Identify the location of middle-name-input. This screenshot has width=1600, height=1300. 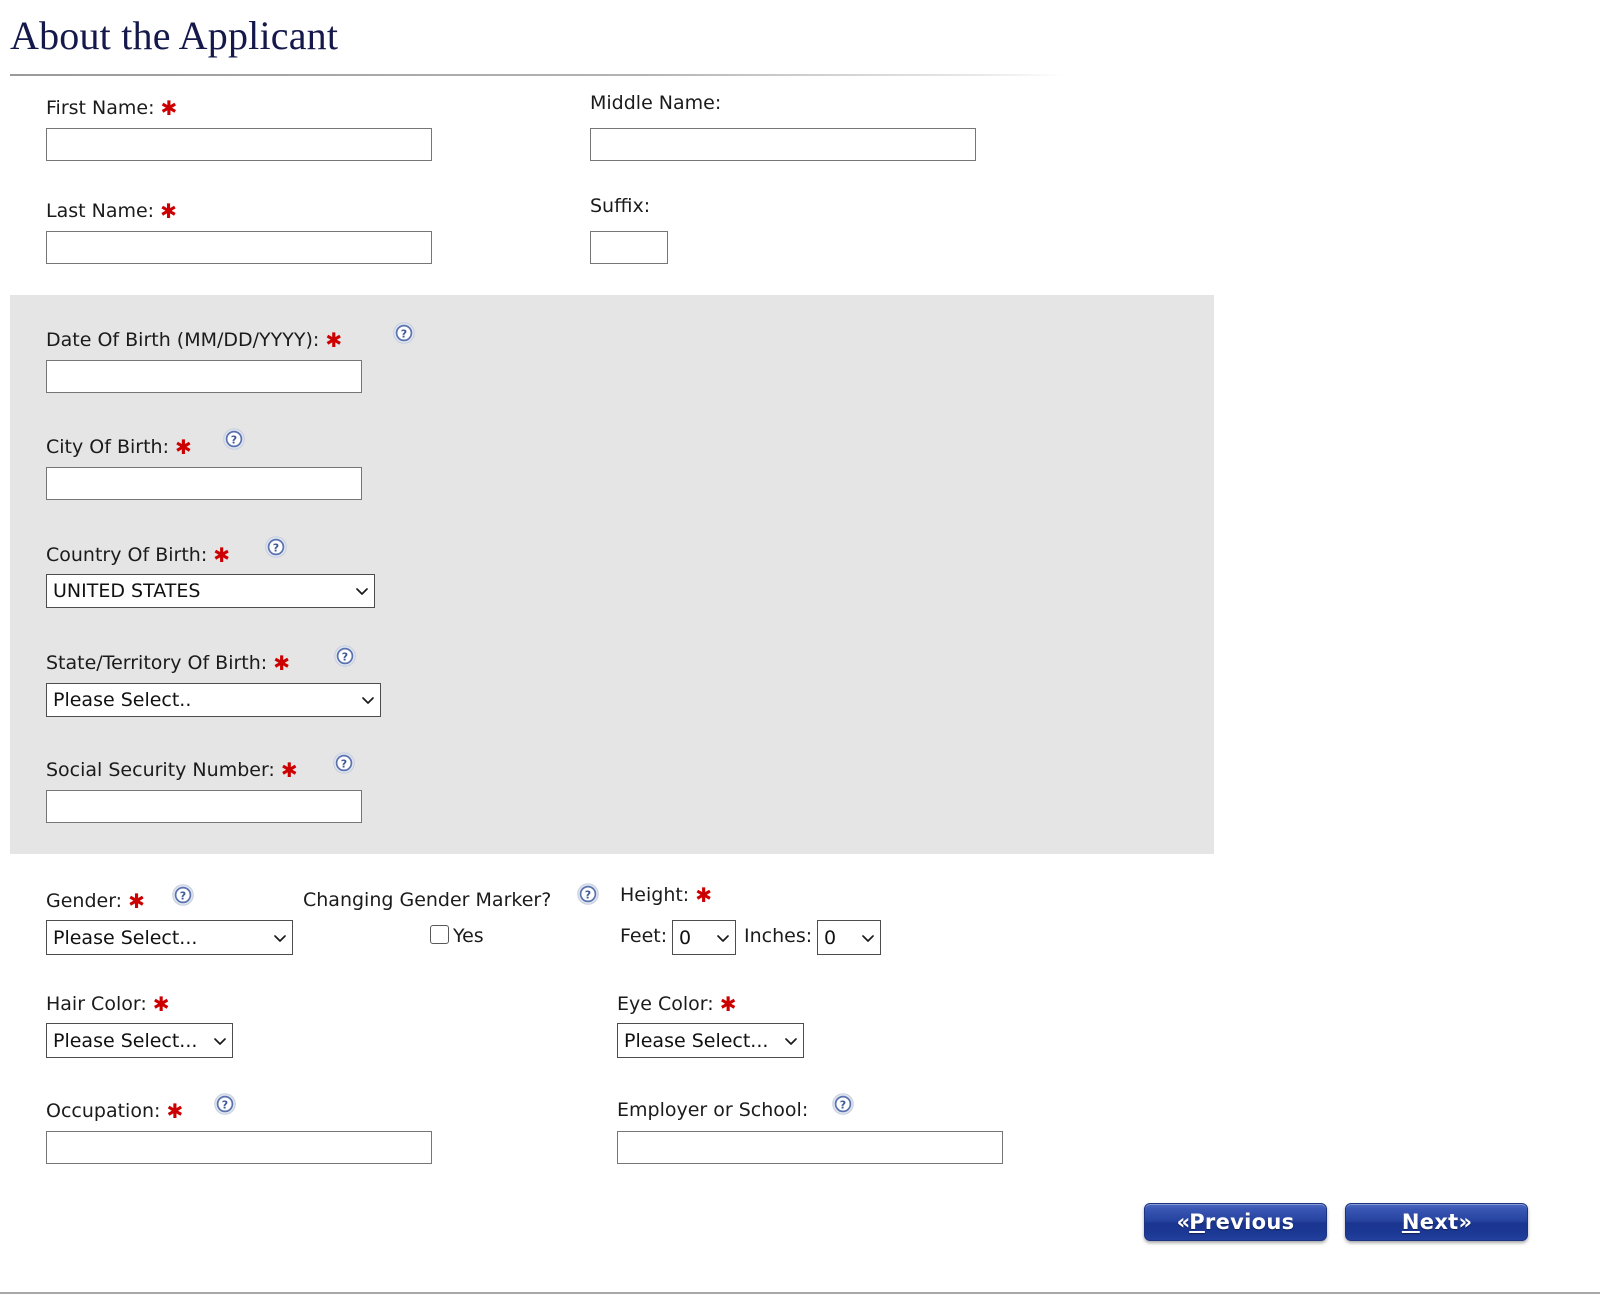
(783, 144).